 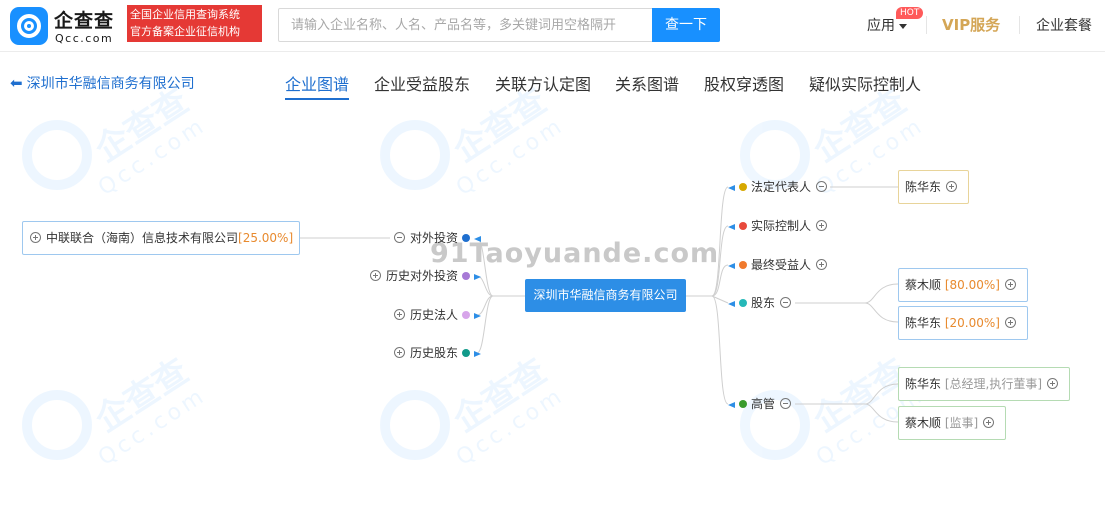 I want to click on branch-label: 高管, so click(x=763, y=404).